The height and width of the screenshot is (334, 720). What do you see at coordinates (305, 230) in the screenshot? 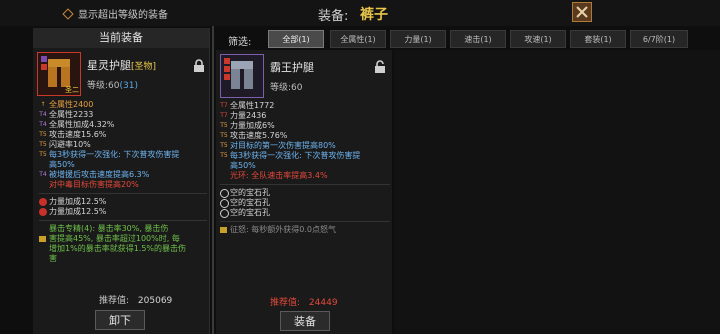
I see `candidate-set-line: 征怒: 每秒额外获得0.0点怒气` at bounding box center [305, 230].